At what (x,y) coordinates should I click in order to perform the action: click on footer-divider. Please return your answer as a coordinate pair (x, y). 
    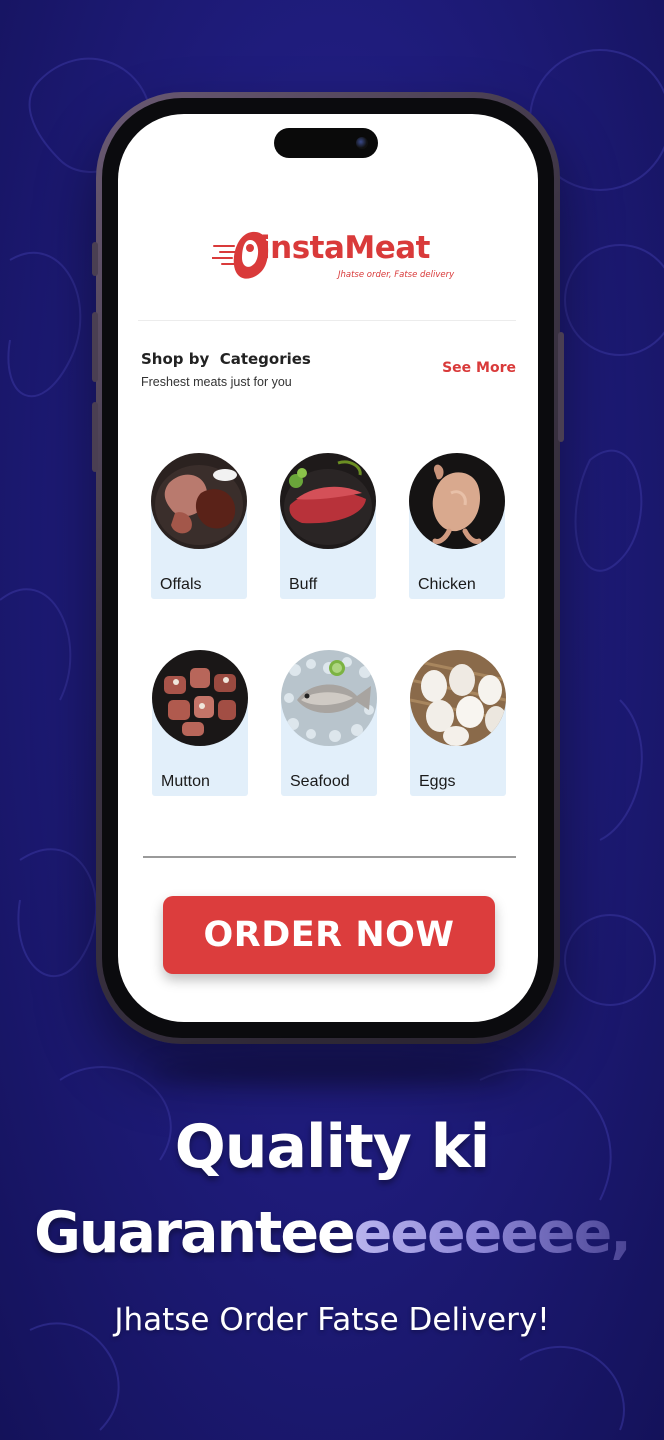
    Looking at the image, I should click on (329, 857).